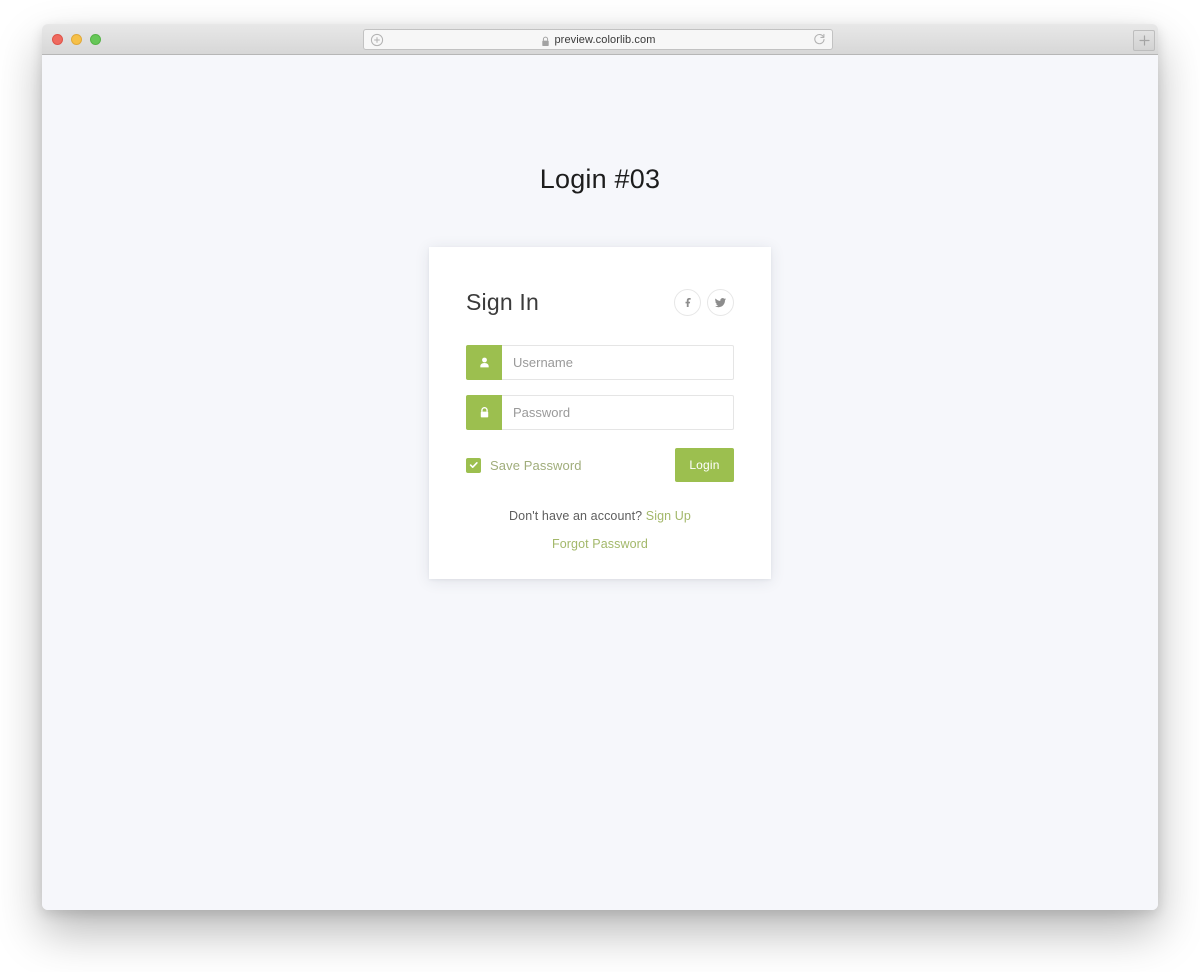 This screenshot has width=1200, height=972. Describe the element at coordinates (576, 516) in the screenshot. I see `signup-prompt-text: Don't have an account?` at that location.